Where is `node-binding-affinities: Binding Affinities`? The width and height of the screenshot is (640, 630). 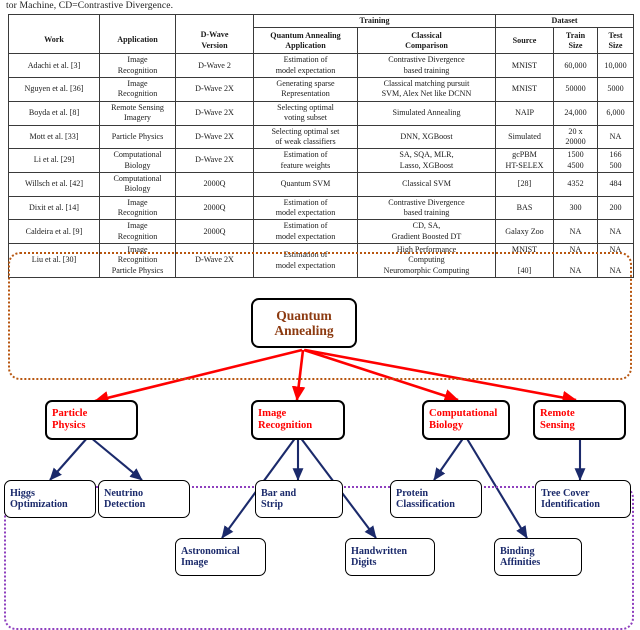
node-binding-affinities: Binding Affinities is located at coordinates (538, 557).